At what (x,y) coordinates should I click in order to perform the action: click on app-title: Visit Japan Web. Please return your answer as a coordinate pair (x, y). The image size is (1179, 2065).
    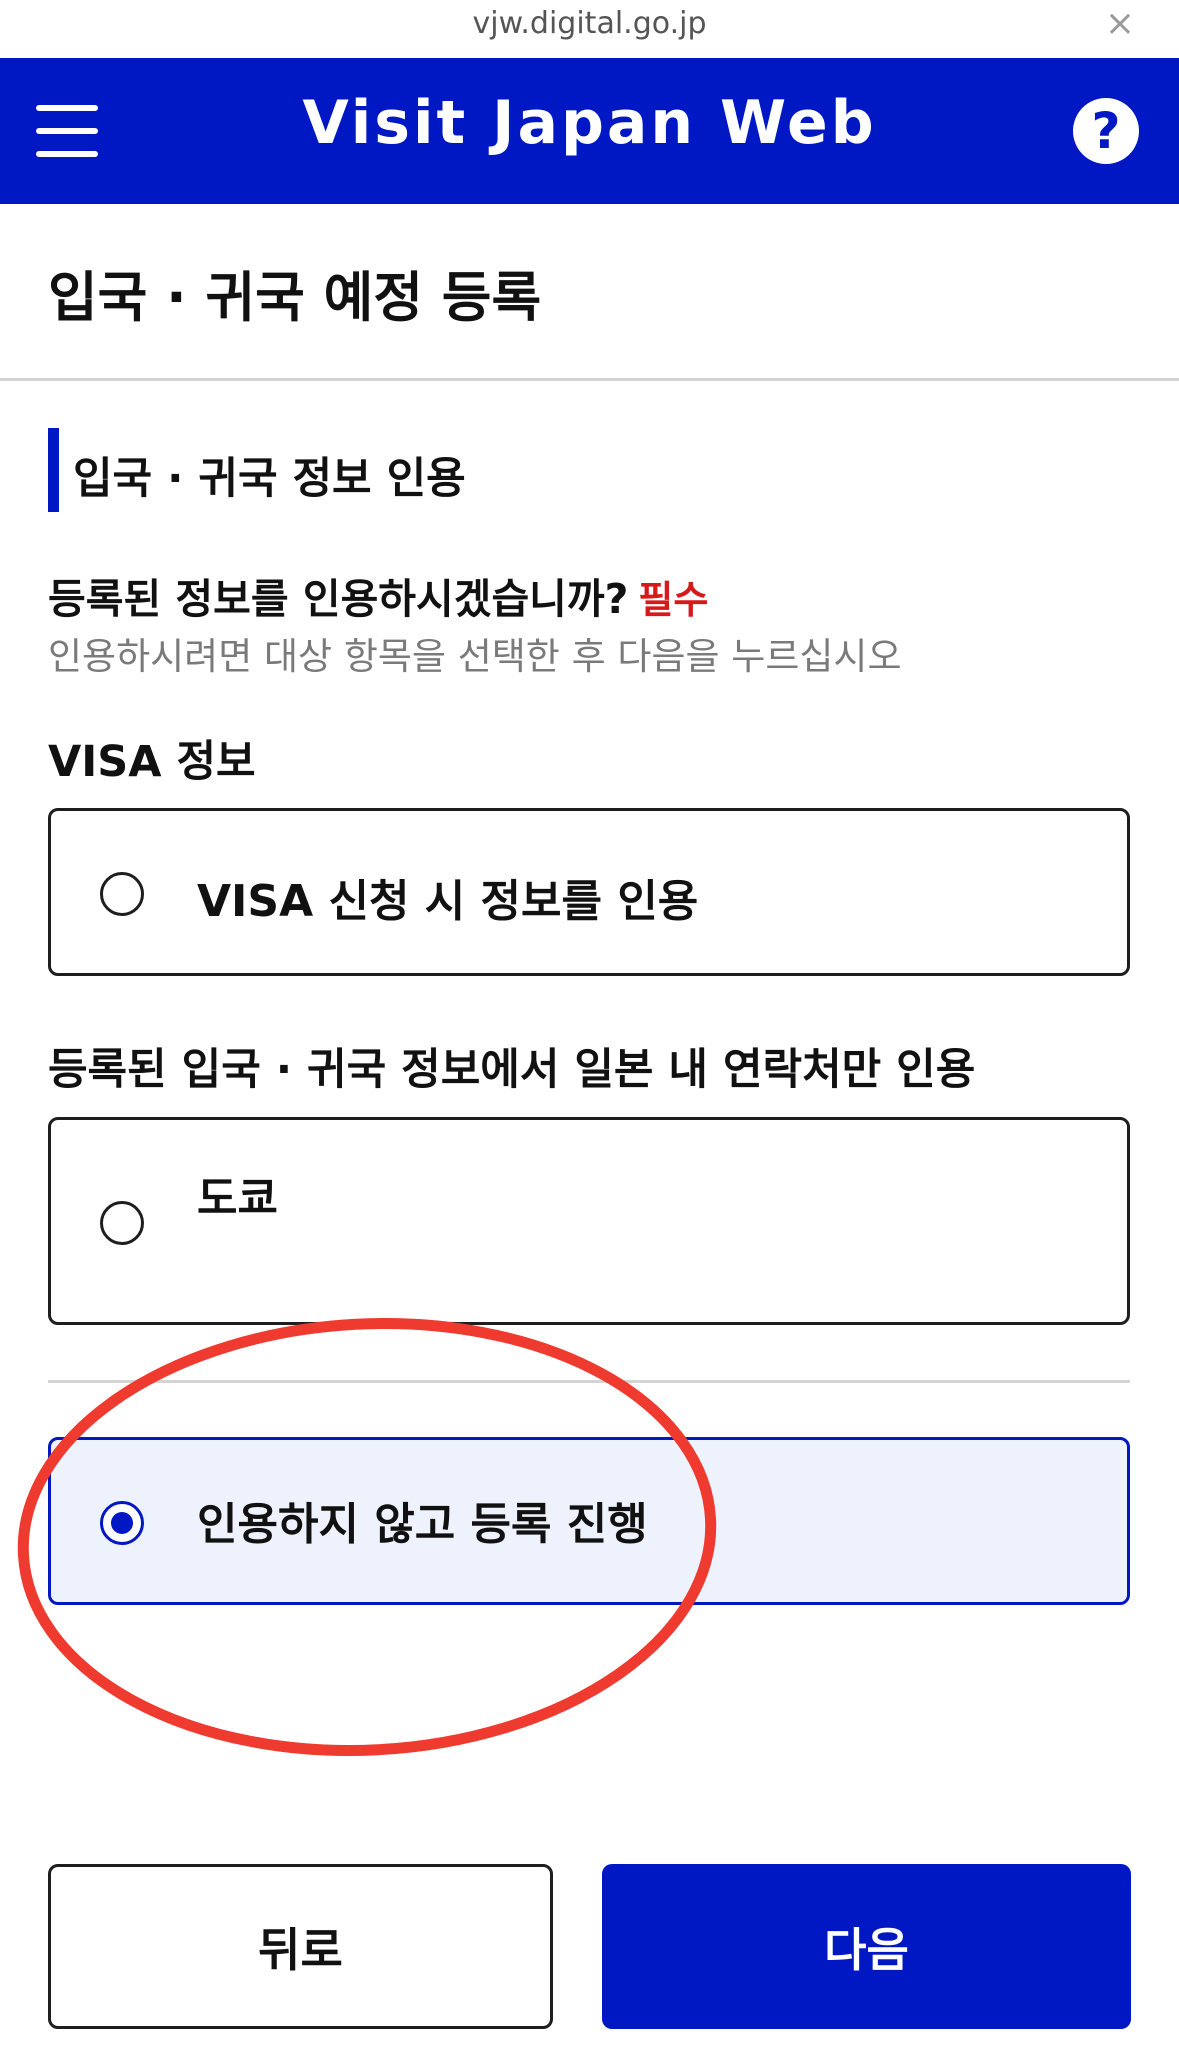
    Looking at the image, I should click on (589, 123).